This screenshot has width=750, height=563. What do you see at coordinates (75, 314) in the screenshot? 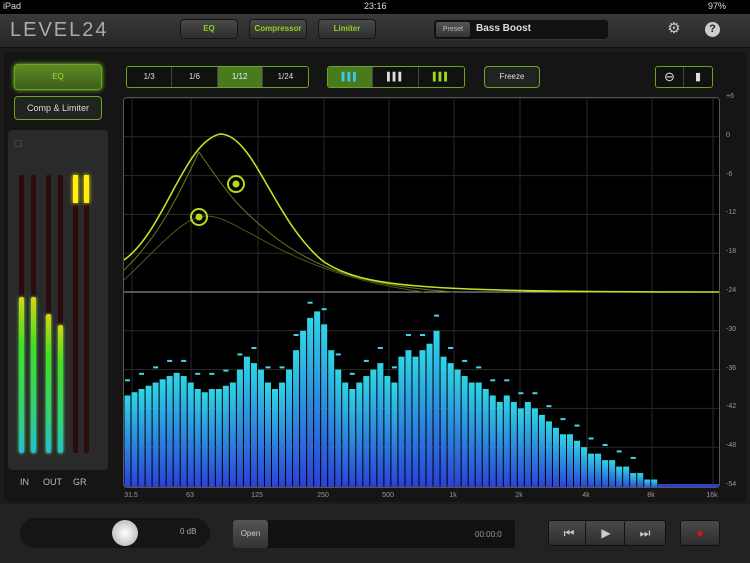
I see `level-meter-gr_l` at bounding box center [75, 314].